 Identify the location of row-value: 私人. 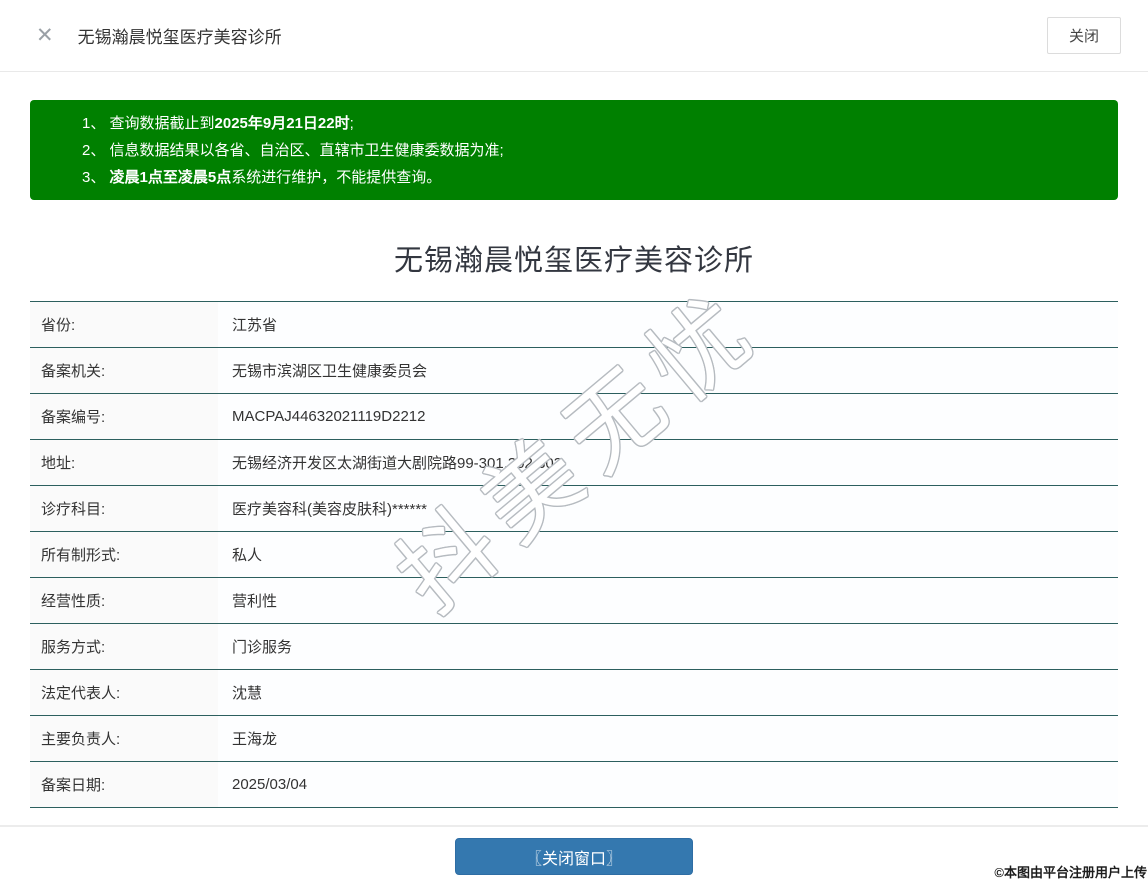
(247, 555).